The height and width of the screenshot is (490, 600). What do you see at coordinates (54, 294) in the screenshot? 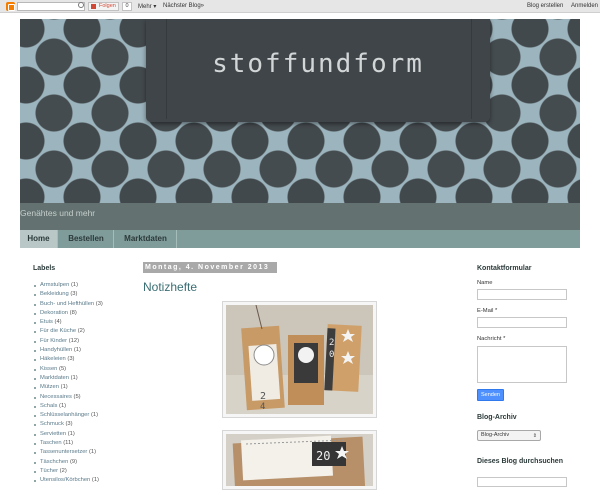
I see `label-link: Bekleidung` at bounding box center [54, 294].